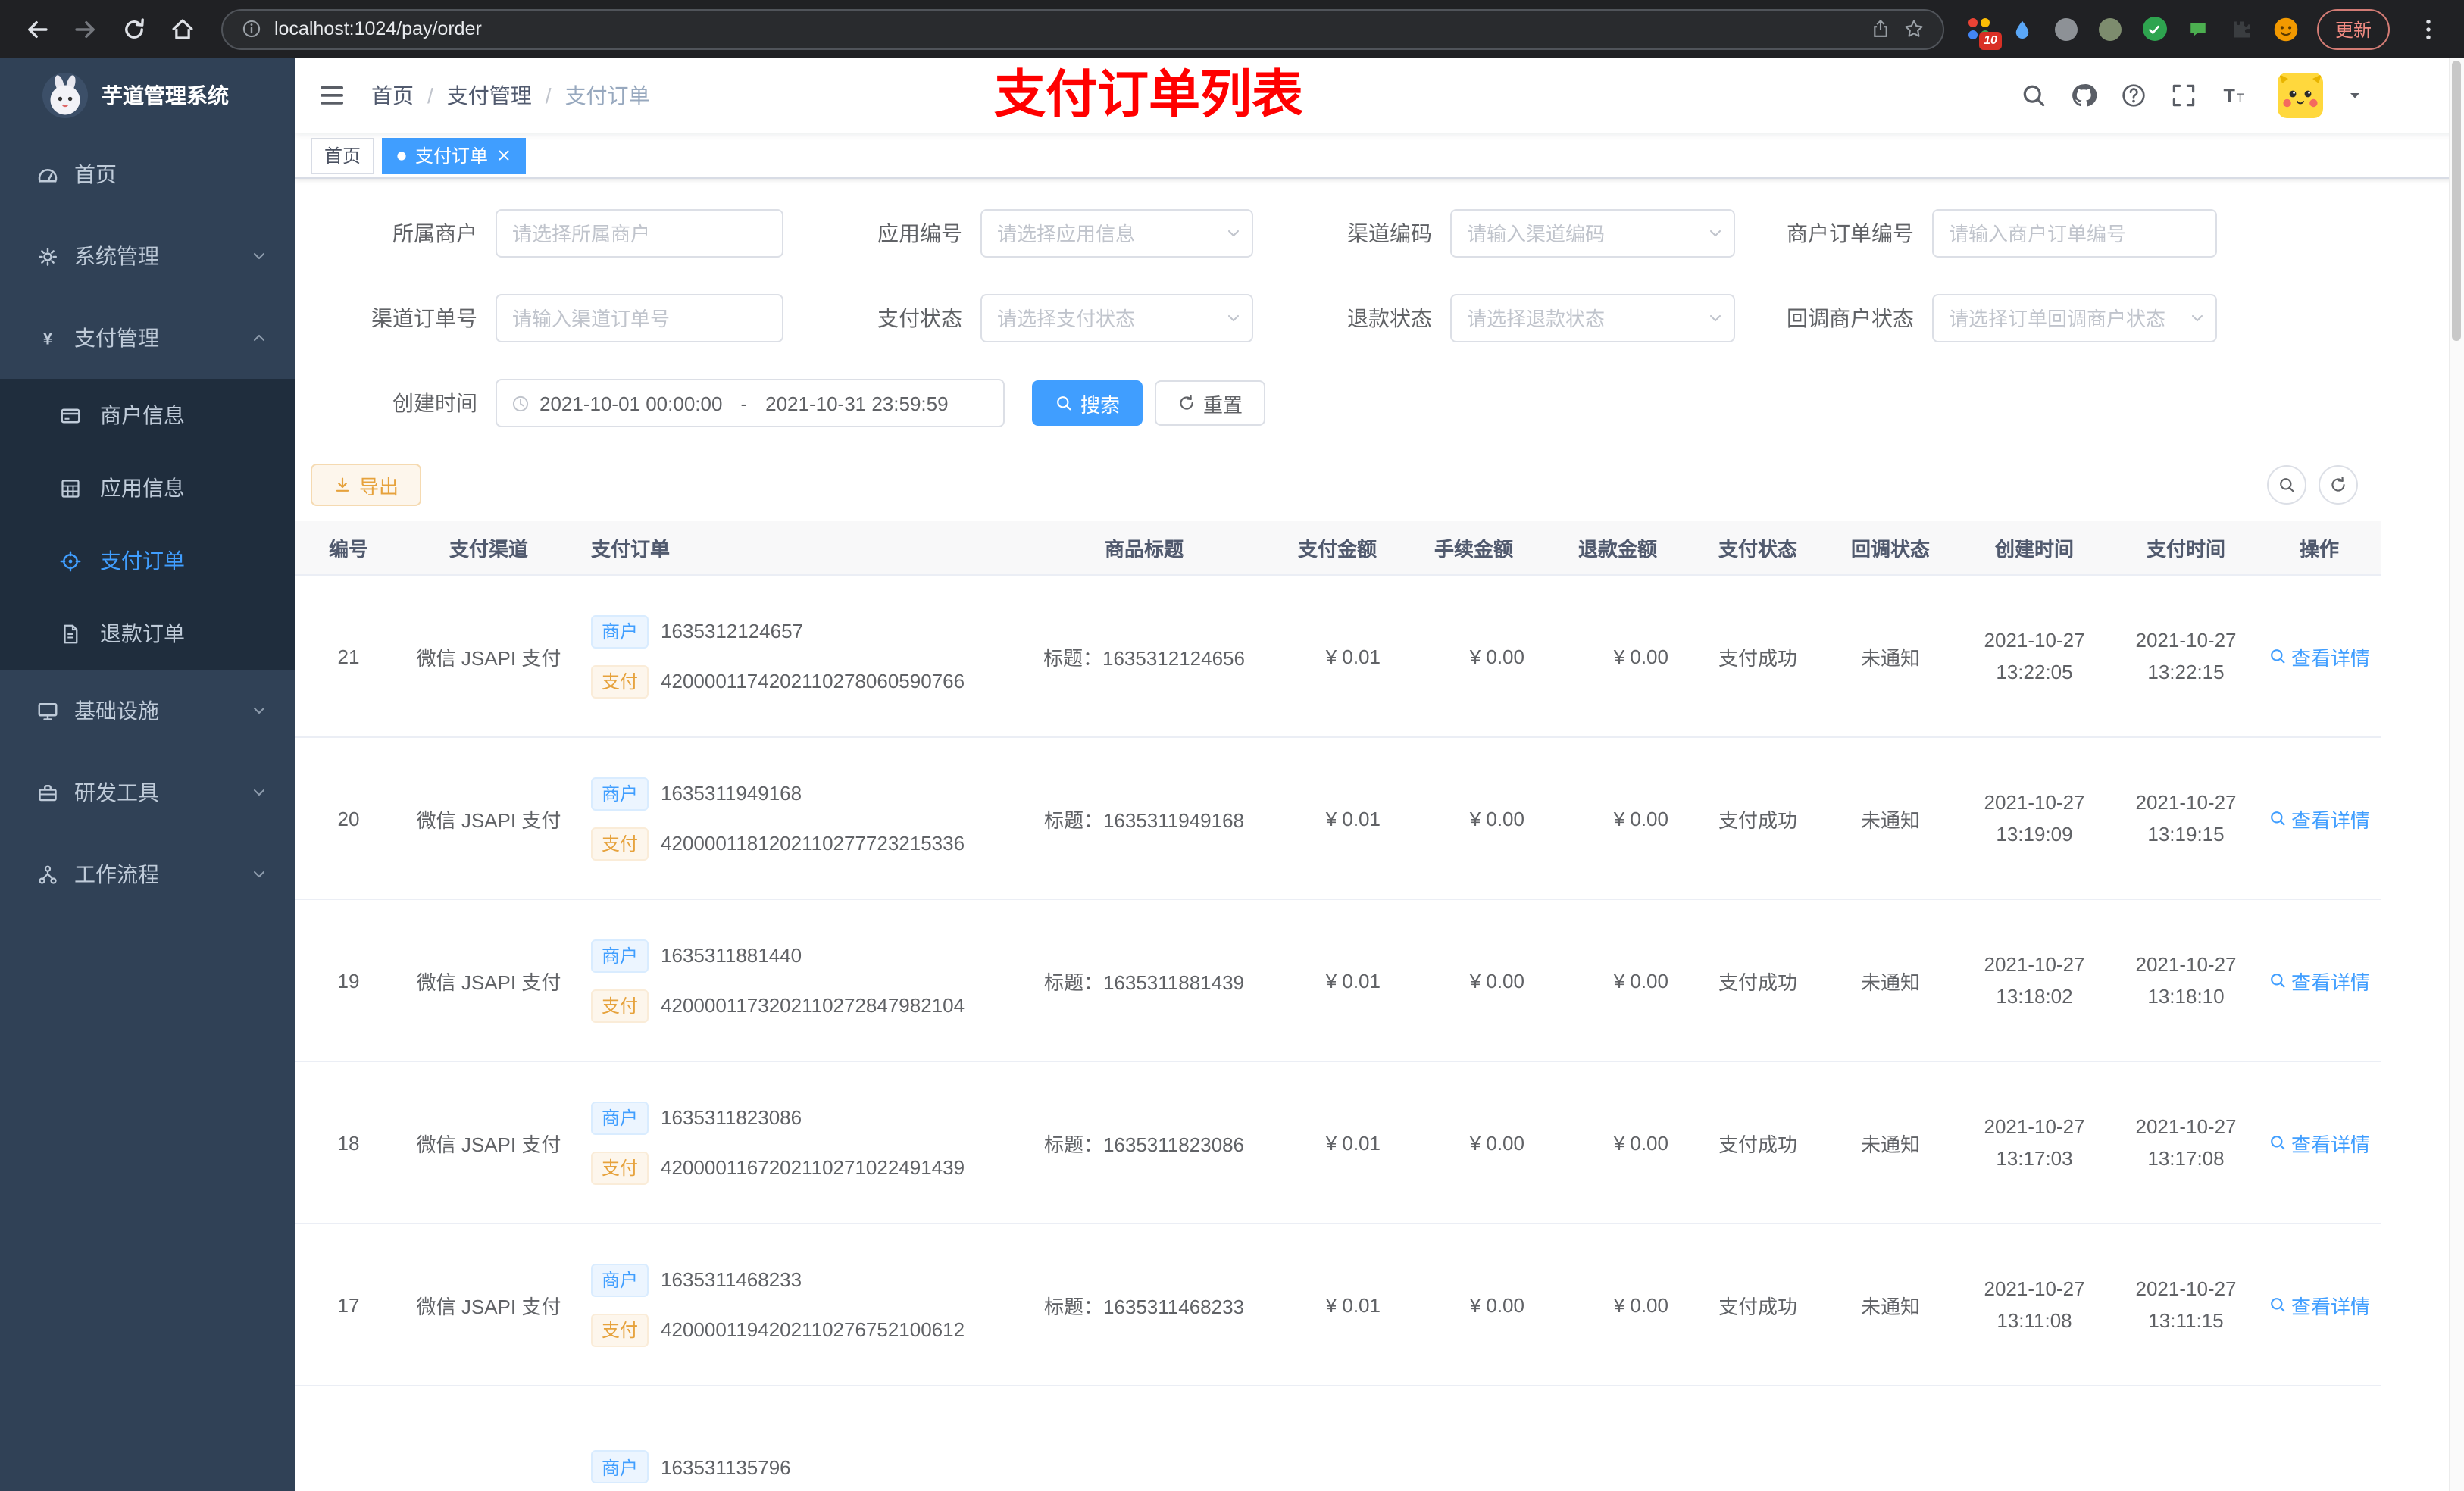  I want to click on extension-icon-green-check, so click(2155, 28).